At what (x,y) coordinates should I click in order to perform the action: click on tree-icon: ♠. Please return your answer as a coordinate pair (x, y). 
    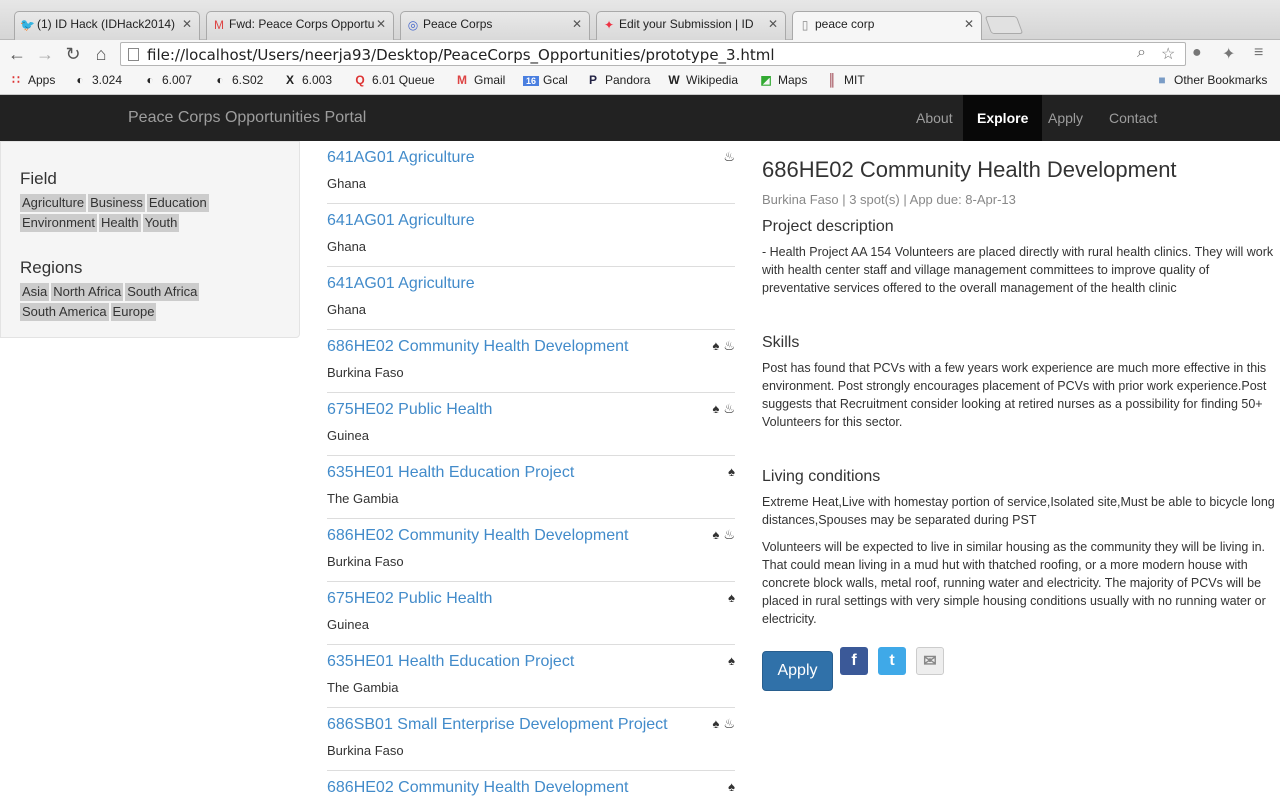
    Looking at the image, I should click on (731, 660).